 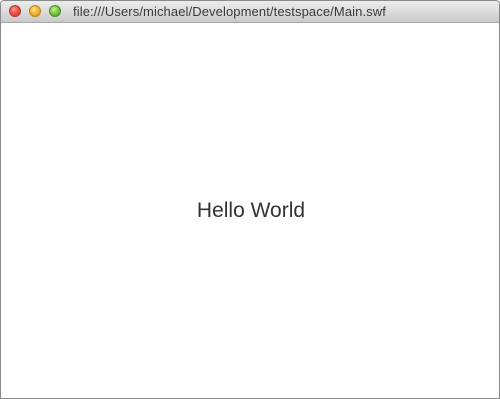 What do you see at coordinates (15, 11) in the screenshot?
I see `close-button` at bounding box center [15, 11].